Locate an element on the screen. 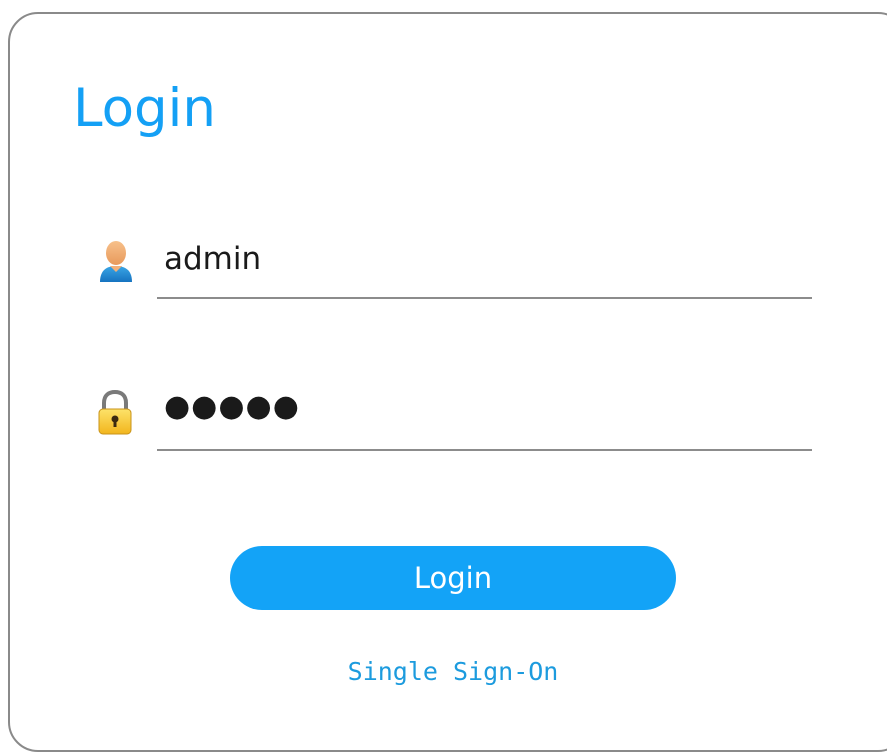 The width and height of the screenshot is (887, 752). username-value: admin is located at coordinates (213, 259).